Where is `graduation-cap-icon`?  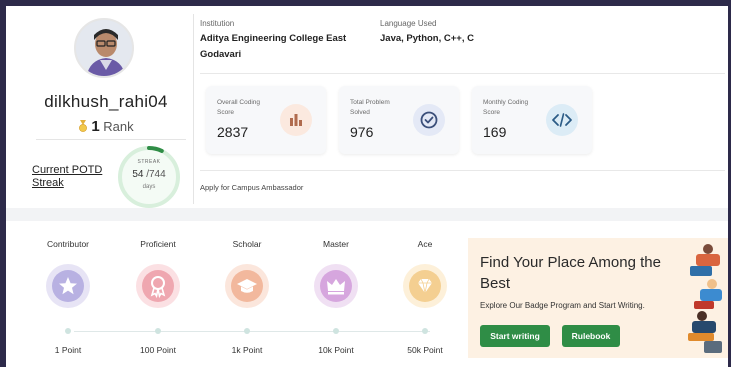
graduation-cap-icon is located at coordinates (247, 286).